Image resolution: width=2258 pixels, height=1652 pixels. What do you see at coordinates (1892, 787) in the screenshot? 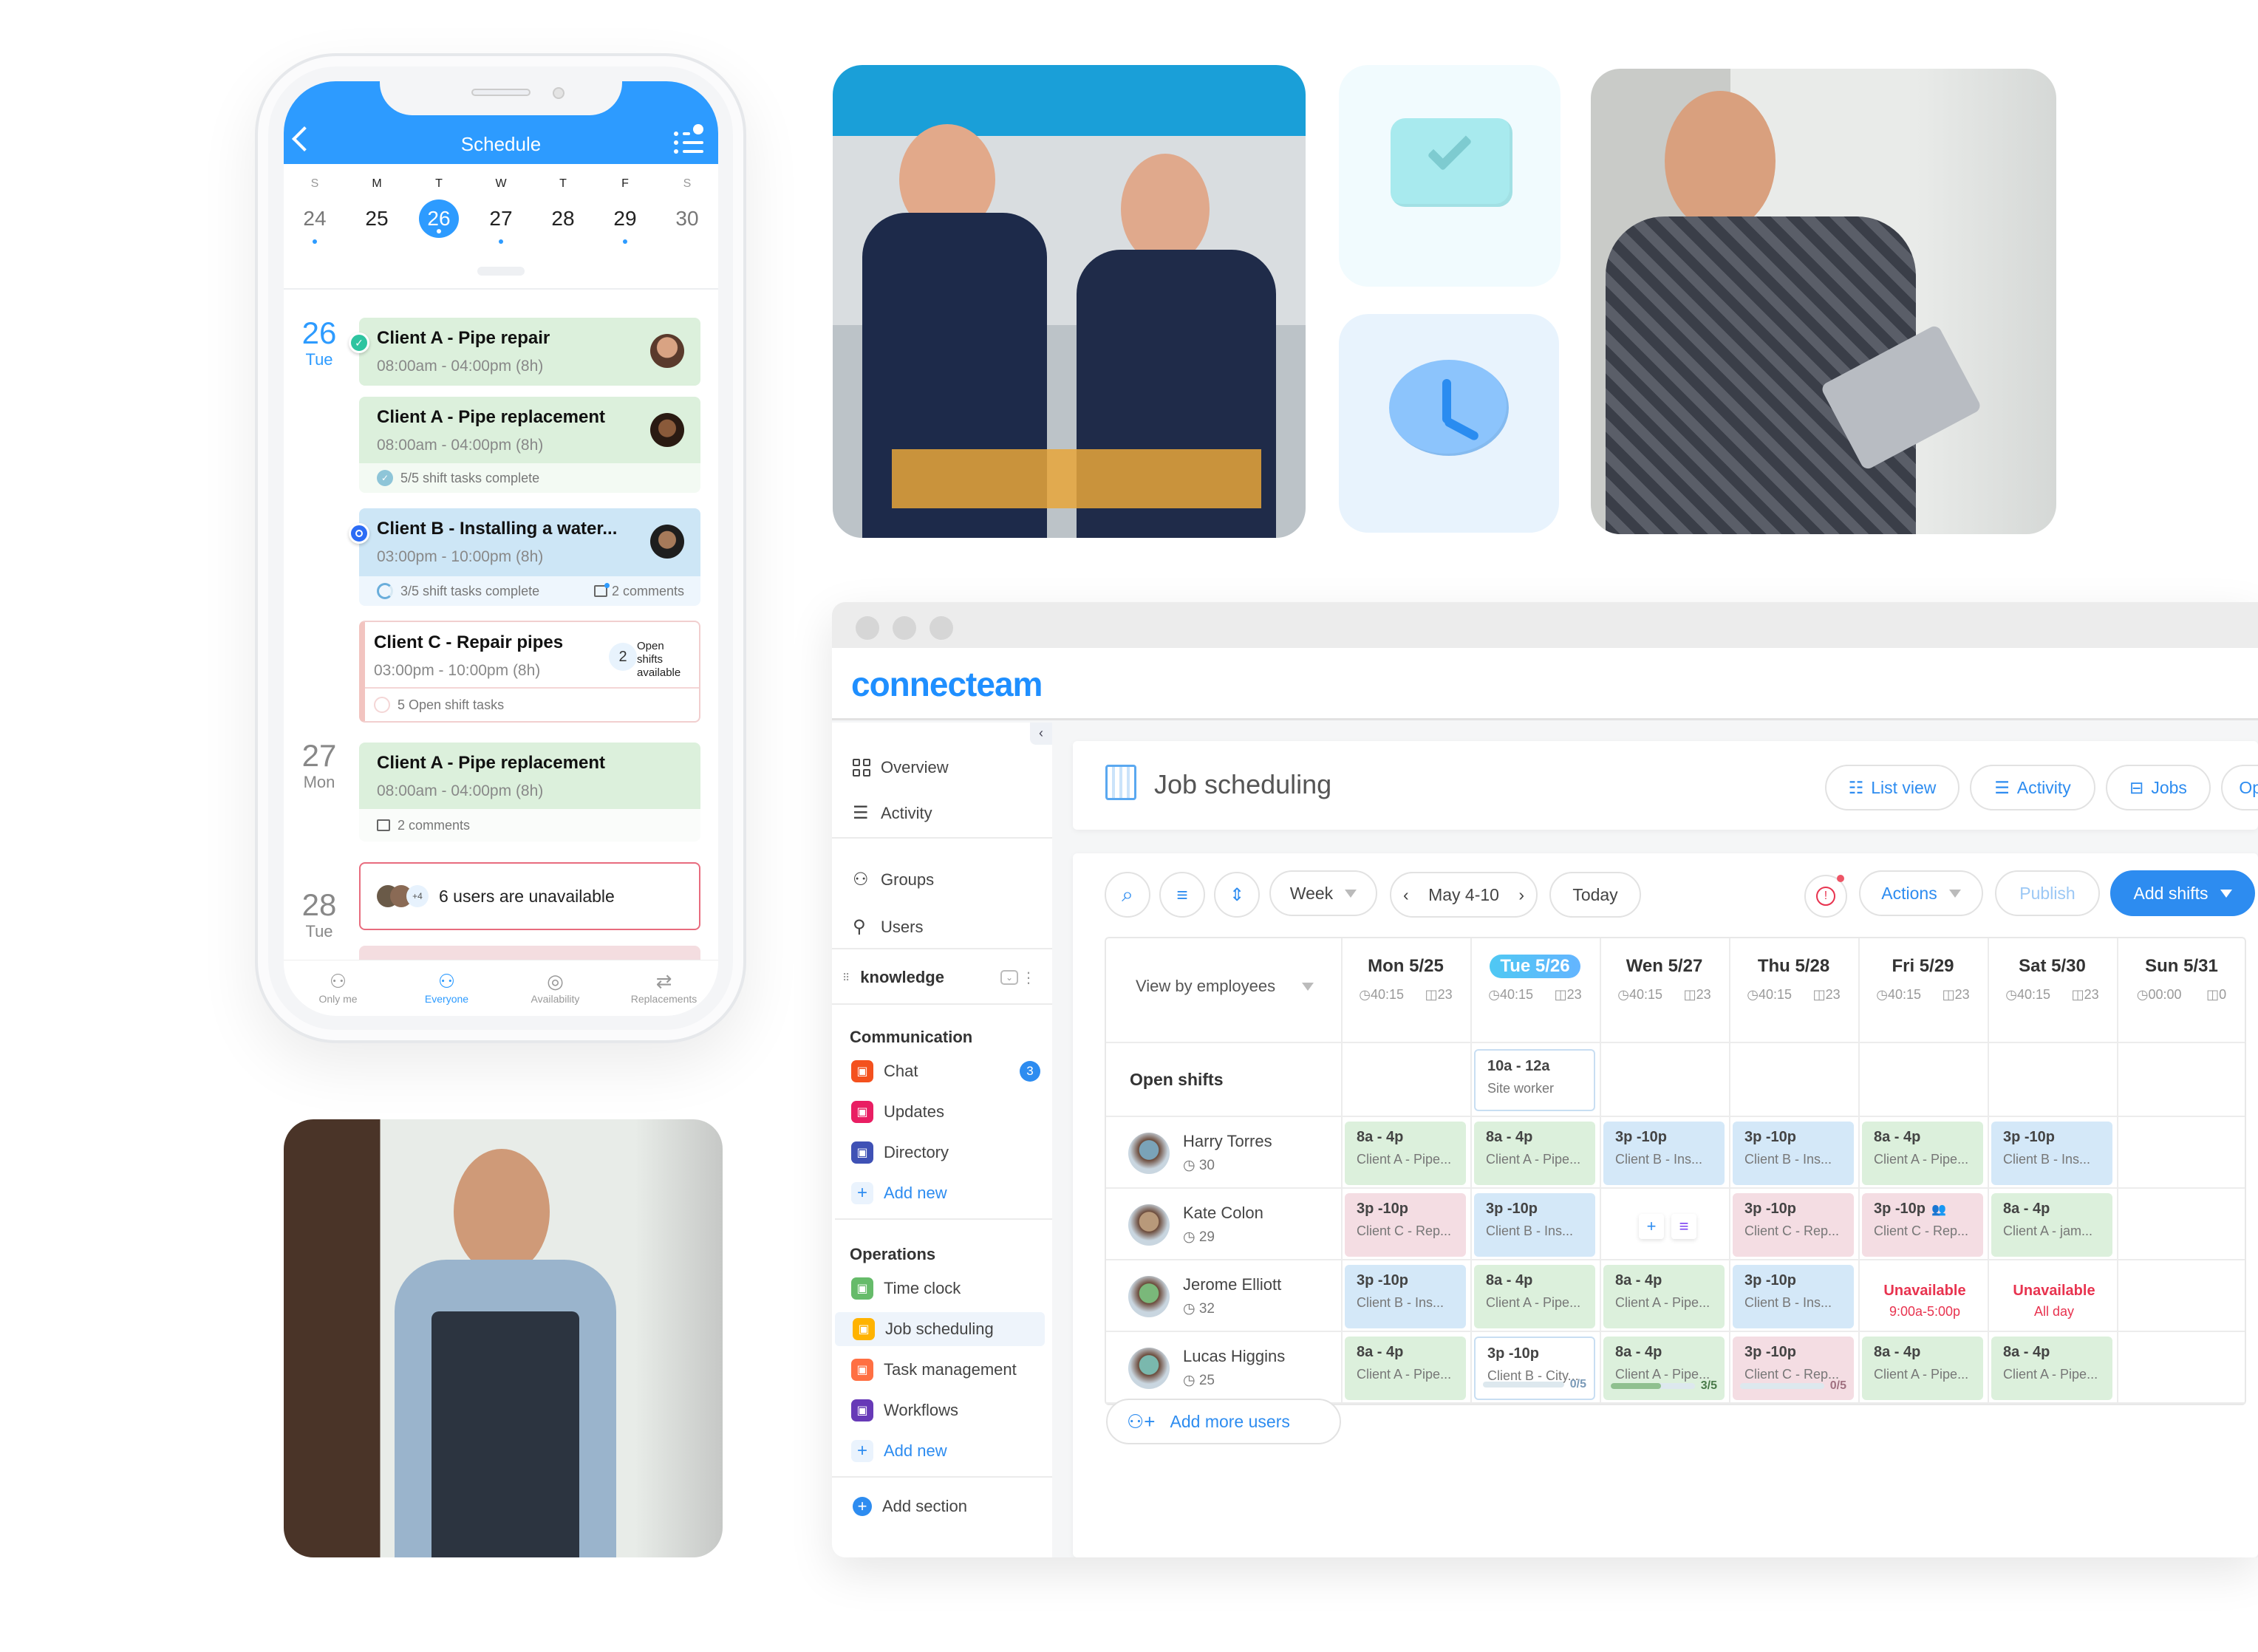
I see `list-view-button: ☷ List view` at bounding box center [1892, 787].